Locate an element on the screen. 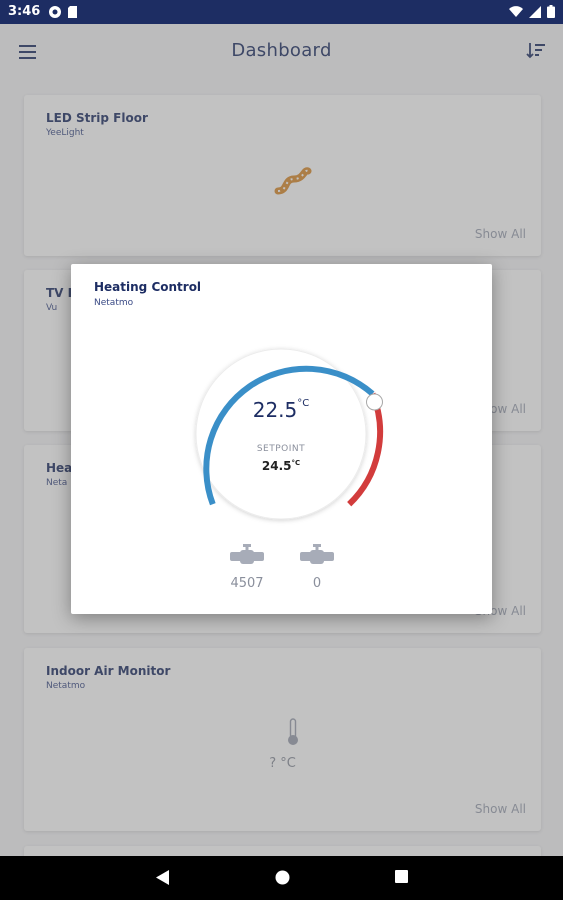  current-temperature: 22.5°C is located at coordinates (281, 410).